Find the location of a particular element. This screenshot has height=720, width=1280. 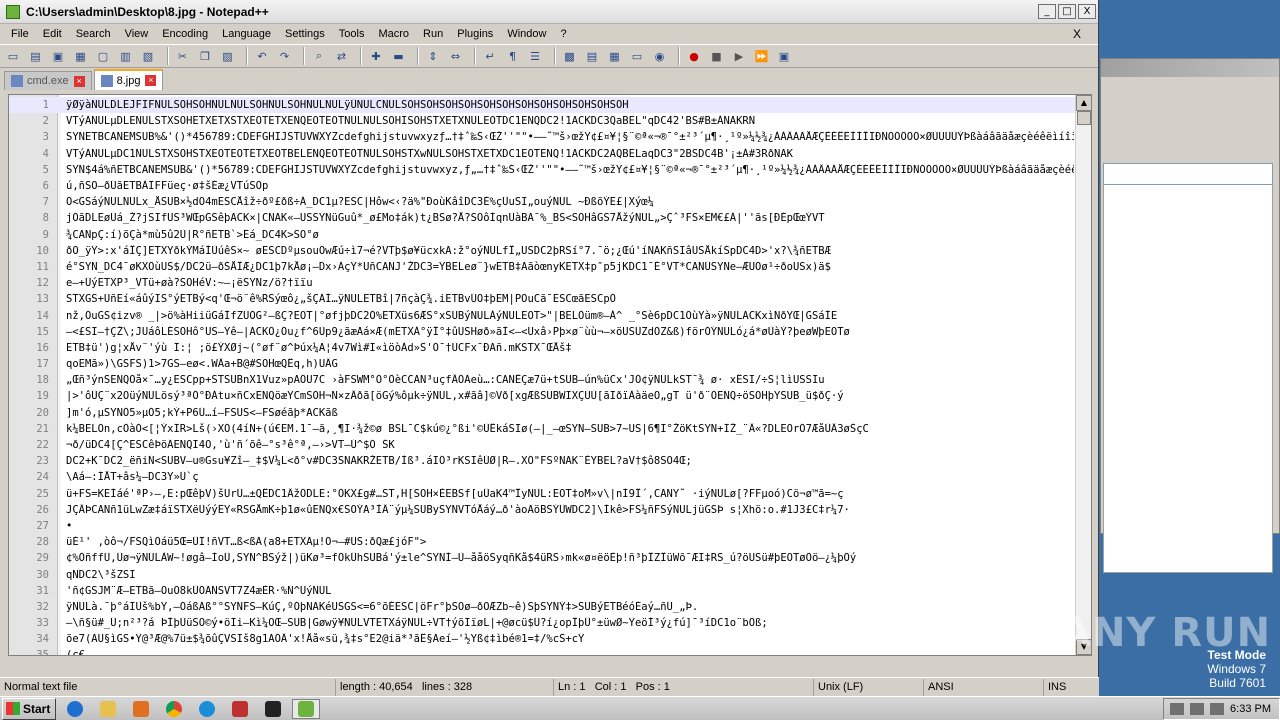

save-all-icon: ▦ is located at coordinates (81, 56).